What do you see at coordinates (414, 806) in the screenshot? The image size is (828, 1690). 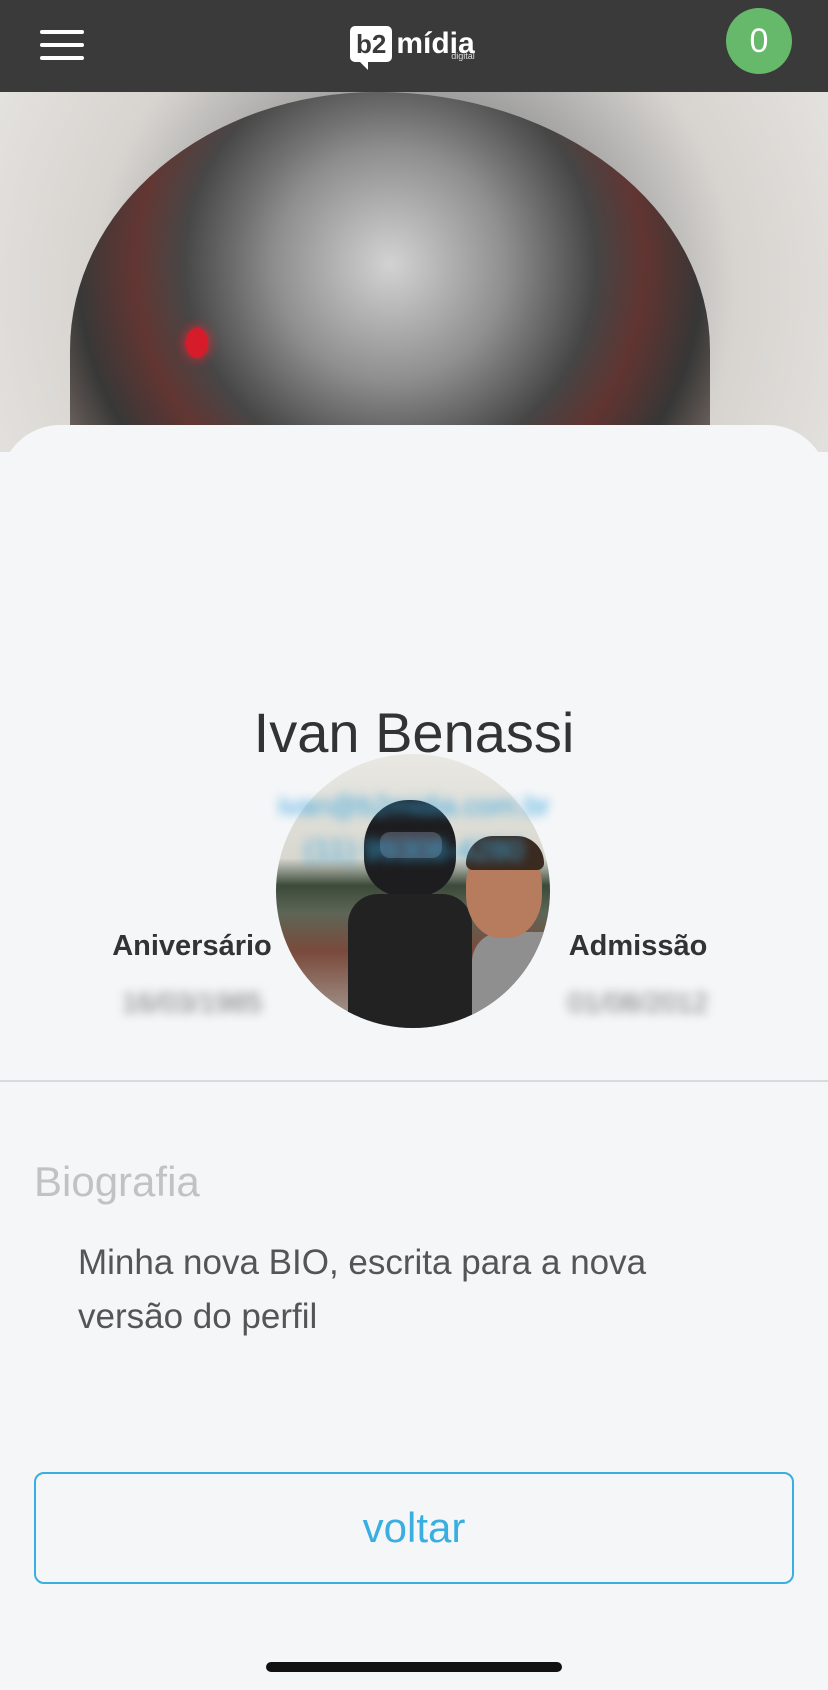 I see `profile-email: ivan@b2midia.com.br` at bounding box center [414, 806].